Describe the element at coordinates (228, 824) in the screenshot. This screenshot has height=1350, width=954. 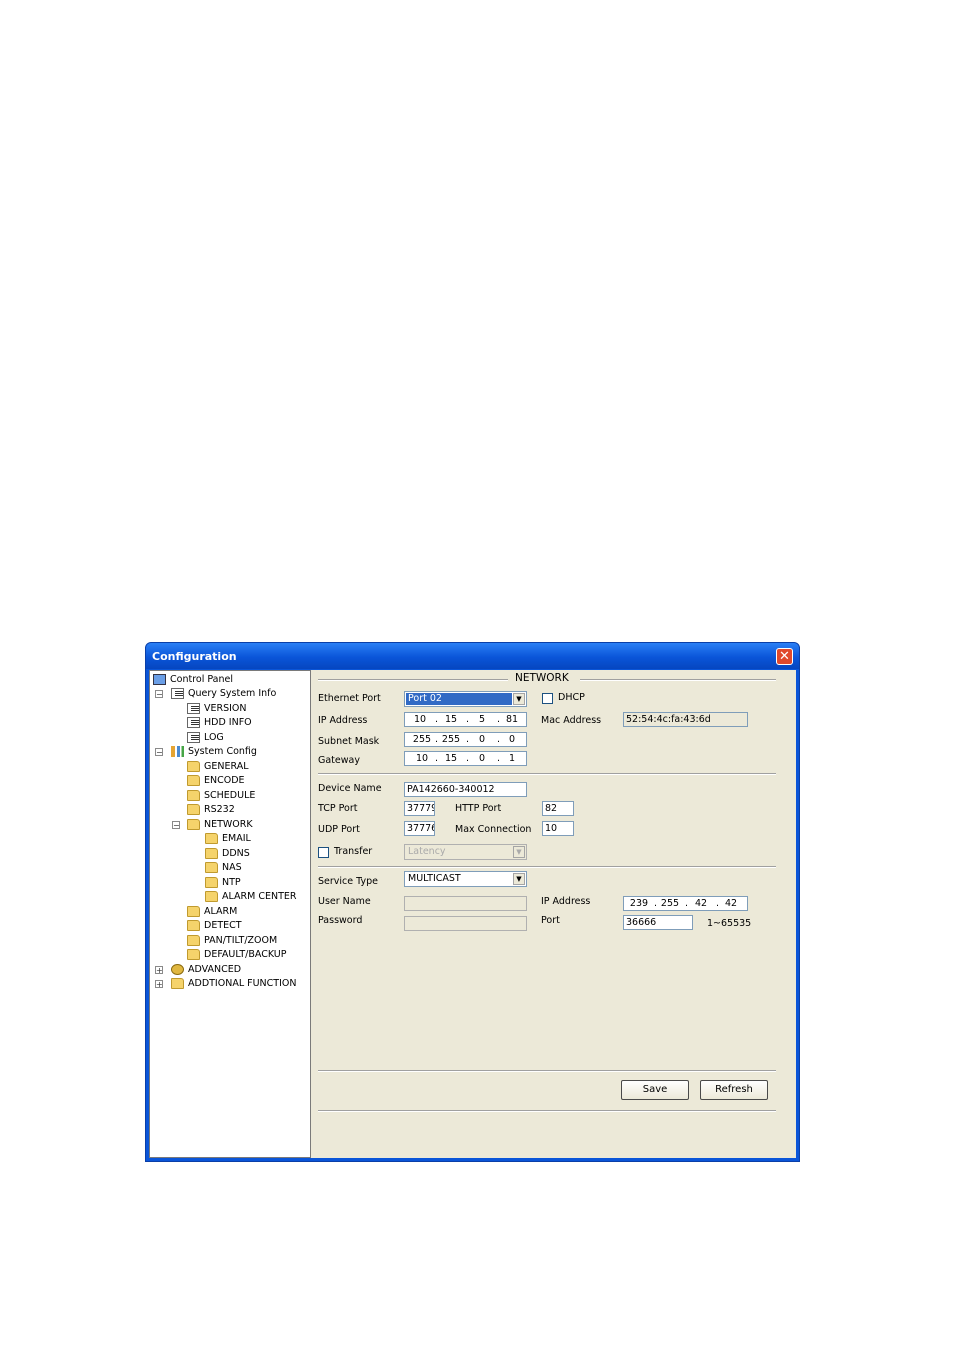
I see `tree-item-label: NETWORK` at that location.